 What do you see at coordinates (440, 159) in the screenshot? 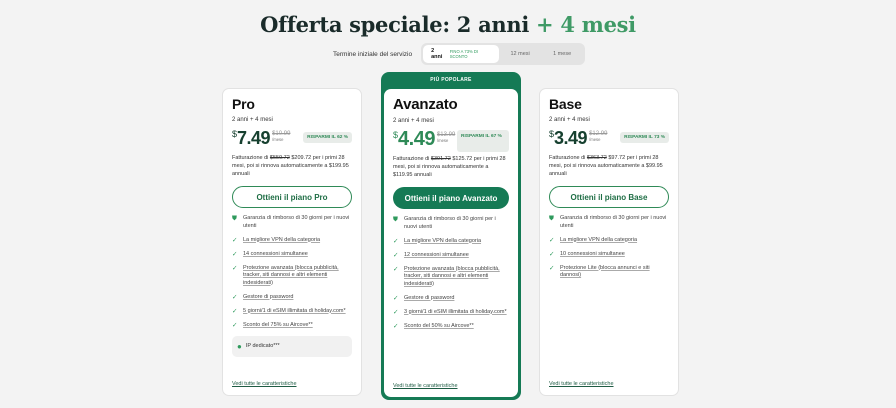
I see `billing-old-price: $391.72` at bounding box center [440, 159].